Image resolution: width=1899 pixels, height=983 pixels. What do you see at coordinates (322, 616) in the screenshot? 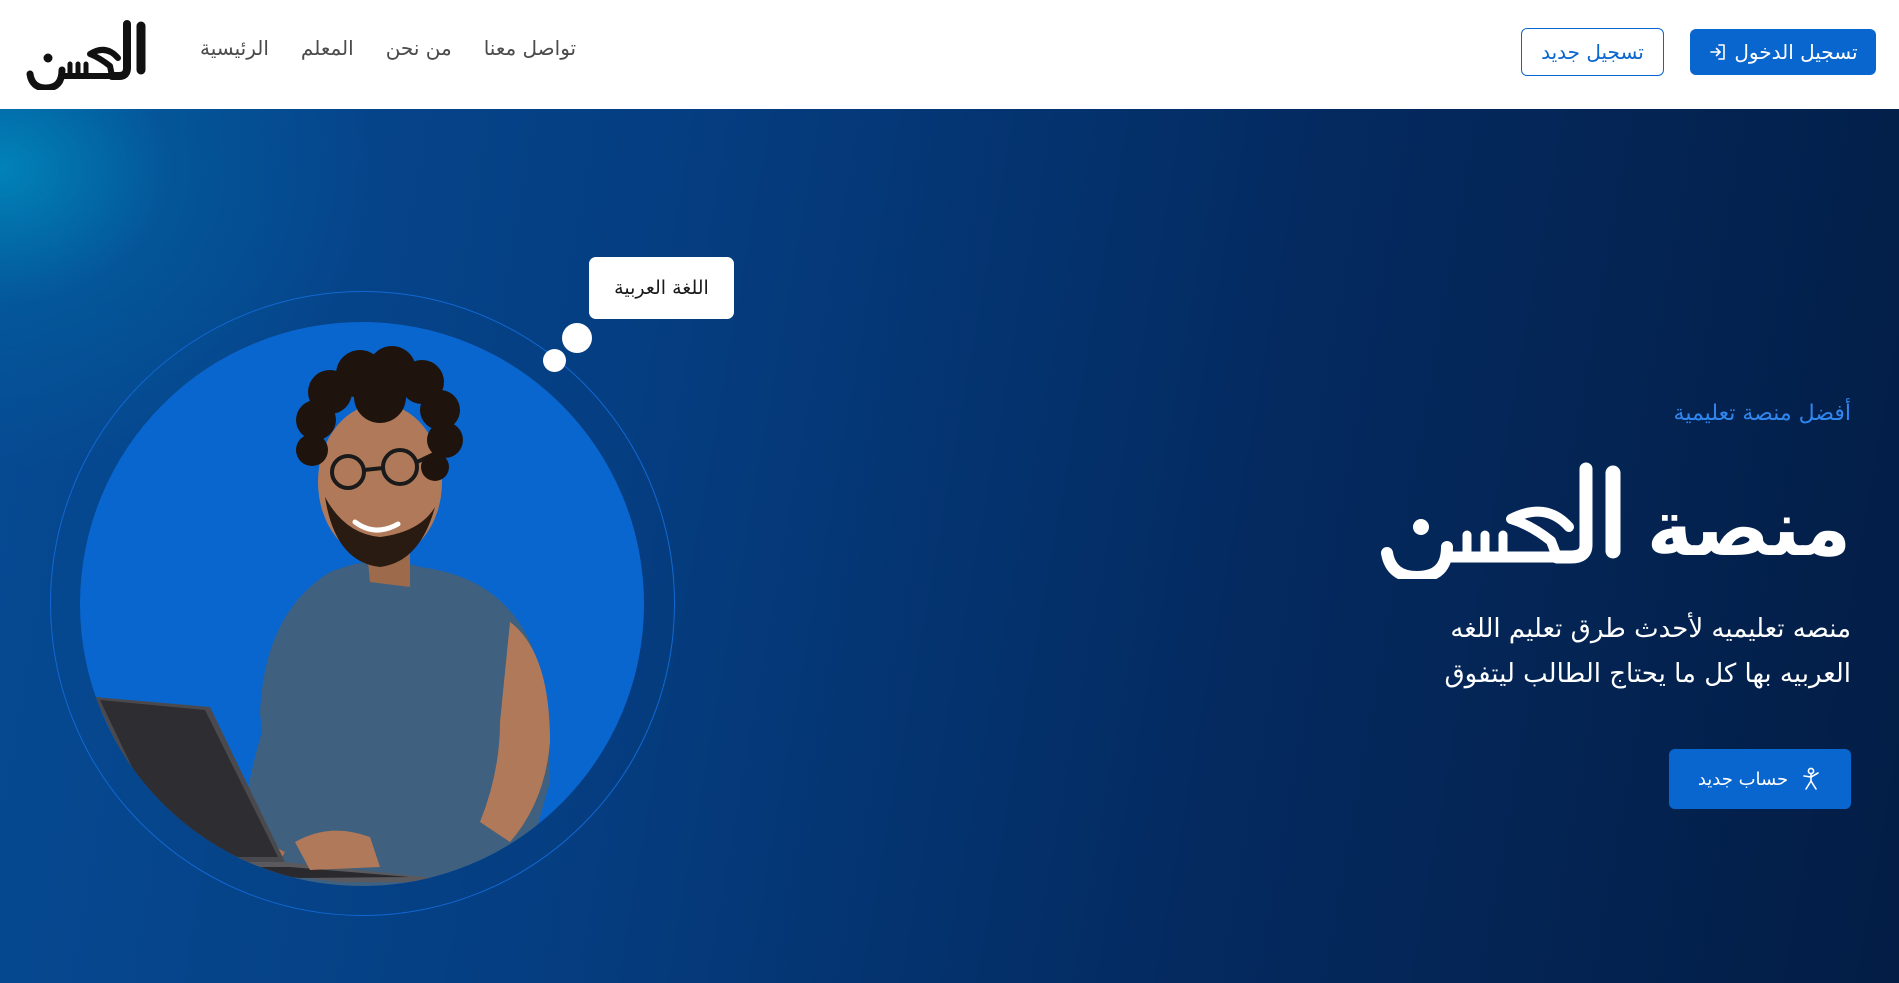
I see `student-with-laptop-illustration` at bounding box center [322, 616].